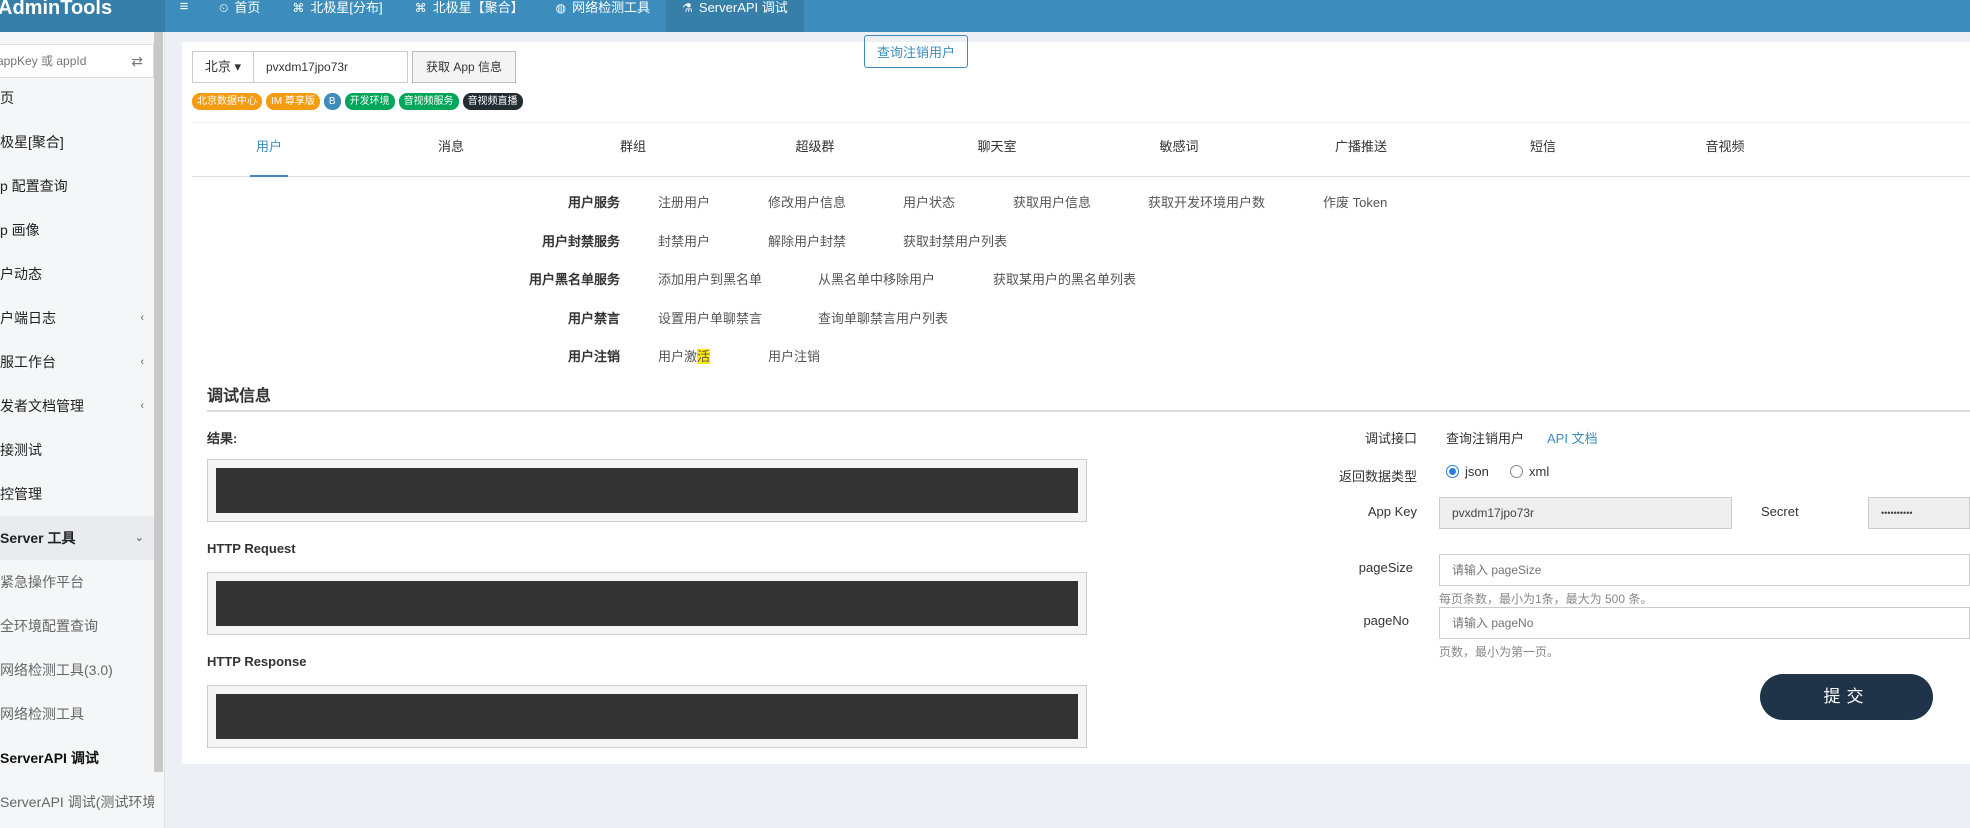  What do you see at coordinates (451, 154) in the screenshot?
I see `tab: 消息` at bounding box center [451, 154].